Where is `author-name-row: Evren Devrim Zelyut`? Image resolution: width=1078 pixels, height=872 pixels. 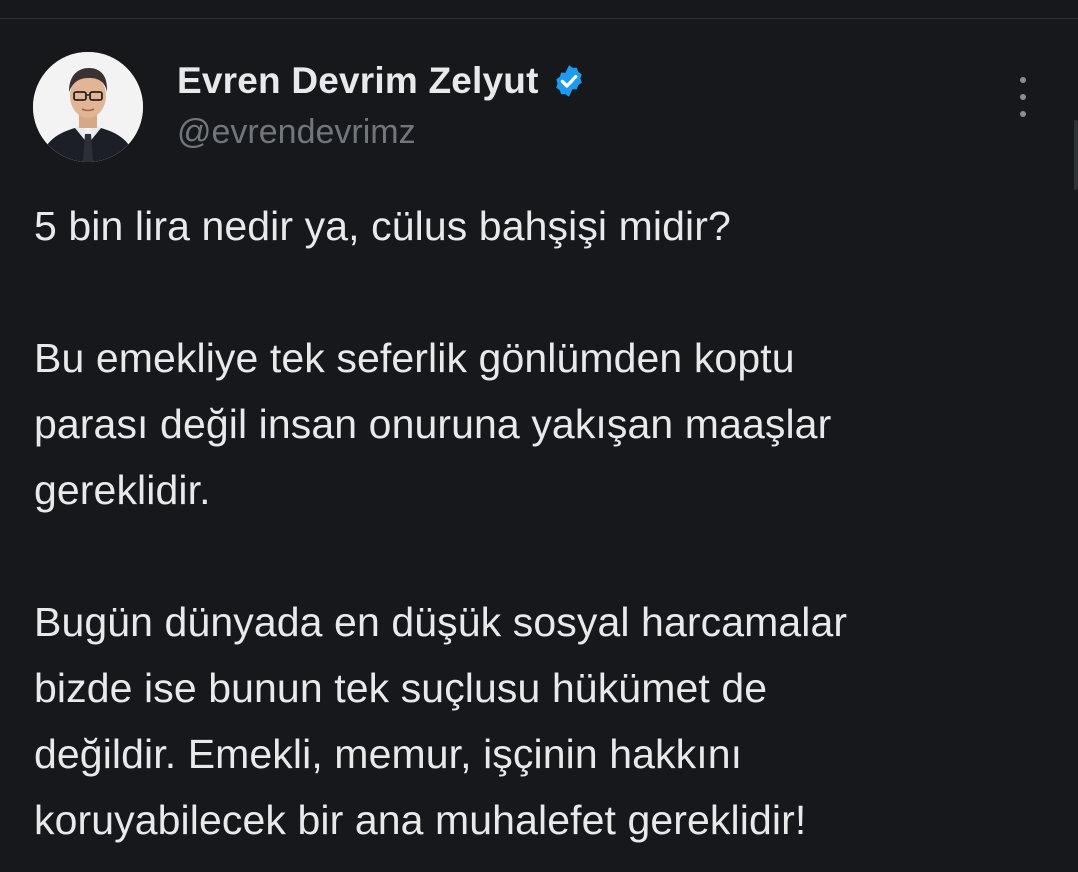 author-name-row: Evren Devrim Zelyut is located at coordinates (382, 81).